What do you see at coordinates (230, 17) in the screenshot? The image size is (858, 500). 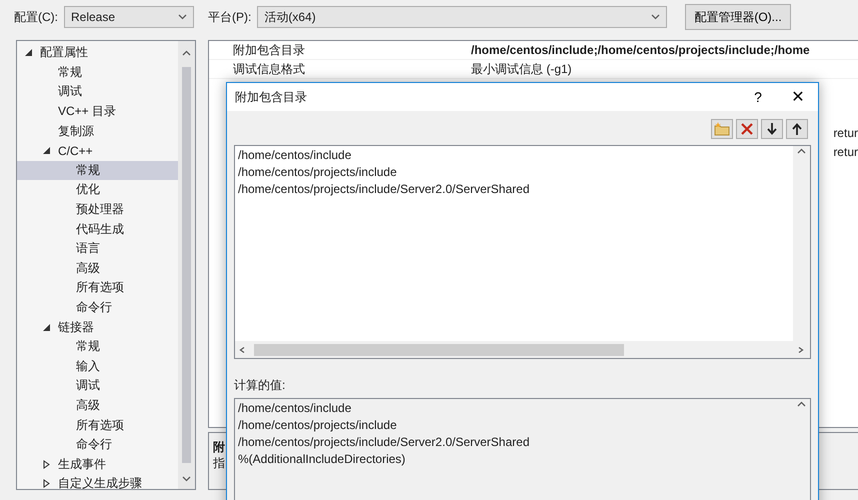 I see `platform-label: 平台(P):` at bounding box center [230, 17].